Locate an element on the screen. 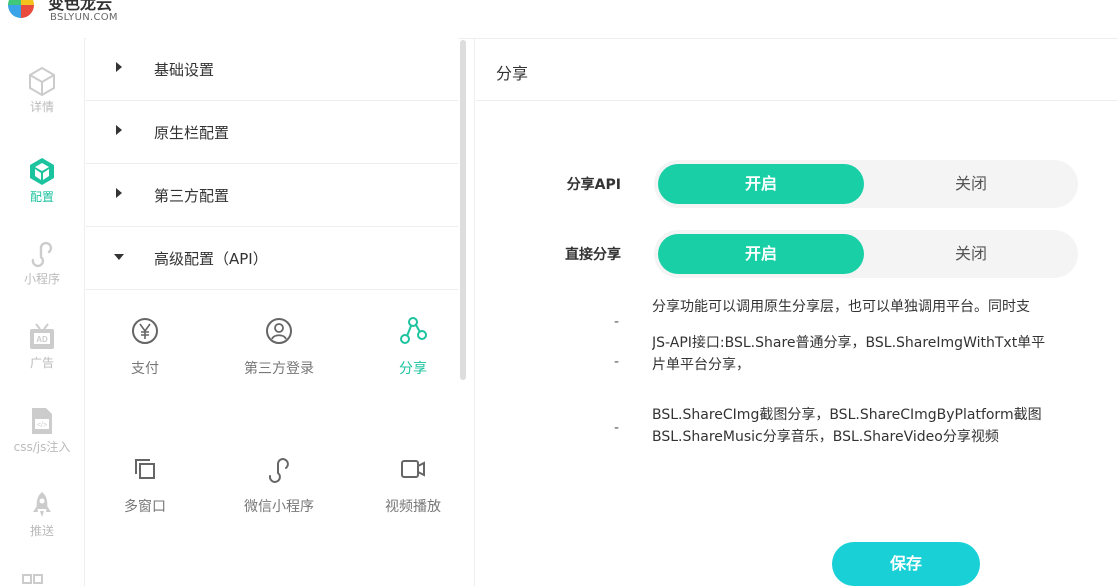 The image size is (1118, 588). nav-label: 配置 is located at coordinates (41, 197).